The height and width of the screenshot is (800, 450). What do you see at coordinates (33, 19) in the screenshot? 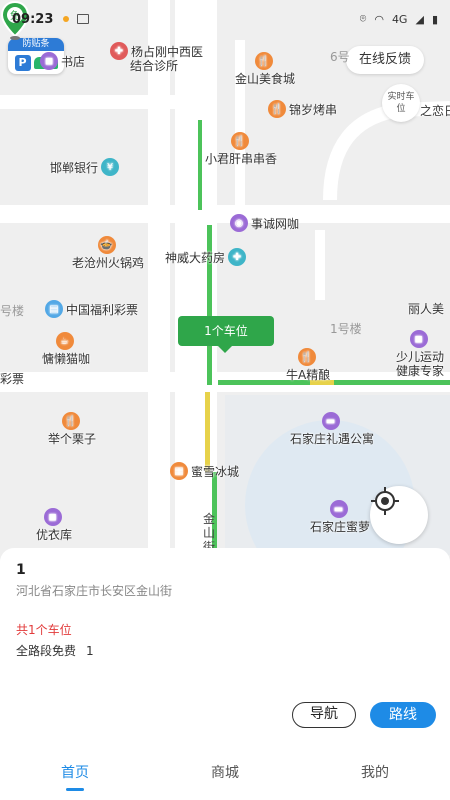
I see `status-time: 09:23` at bounding box center [33, 19].